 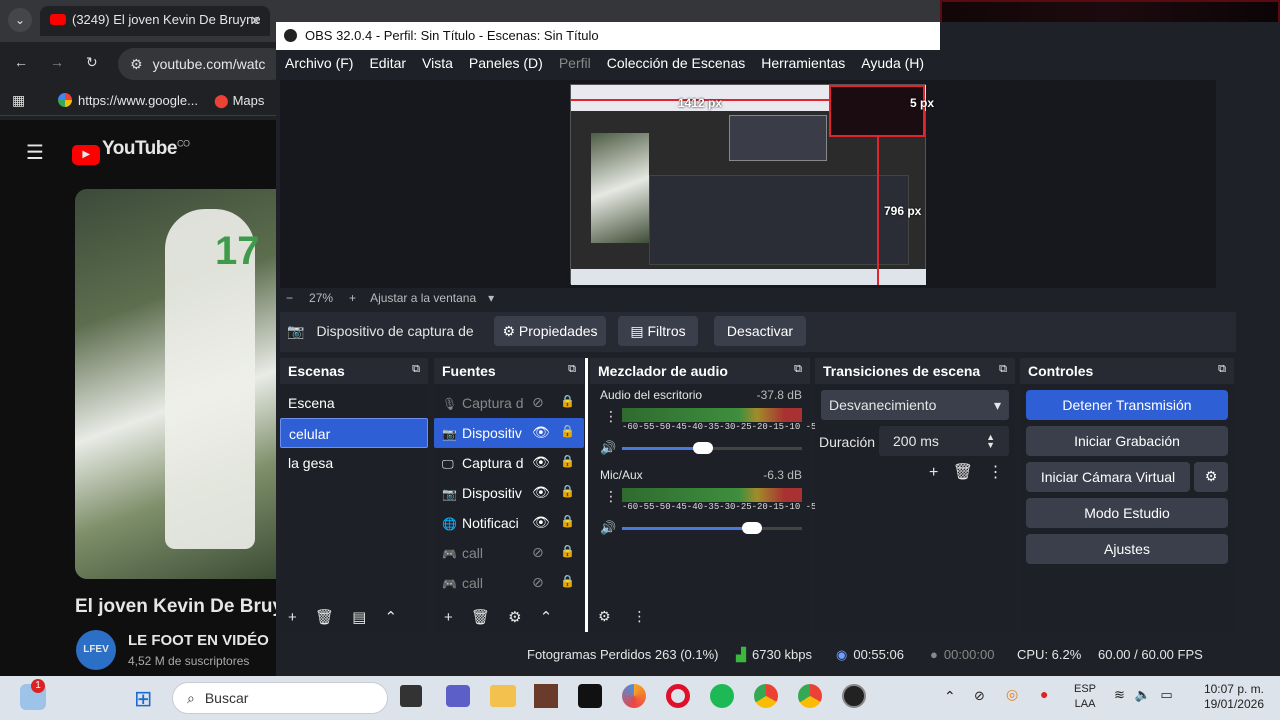 I want to click on chevron-down-icon: ▾, so click(x=491, y=298).